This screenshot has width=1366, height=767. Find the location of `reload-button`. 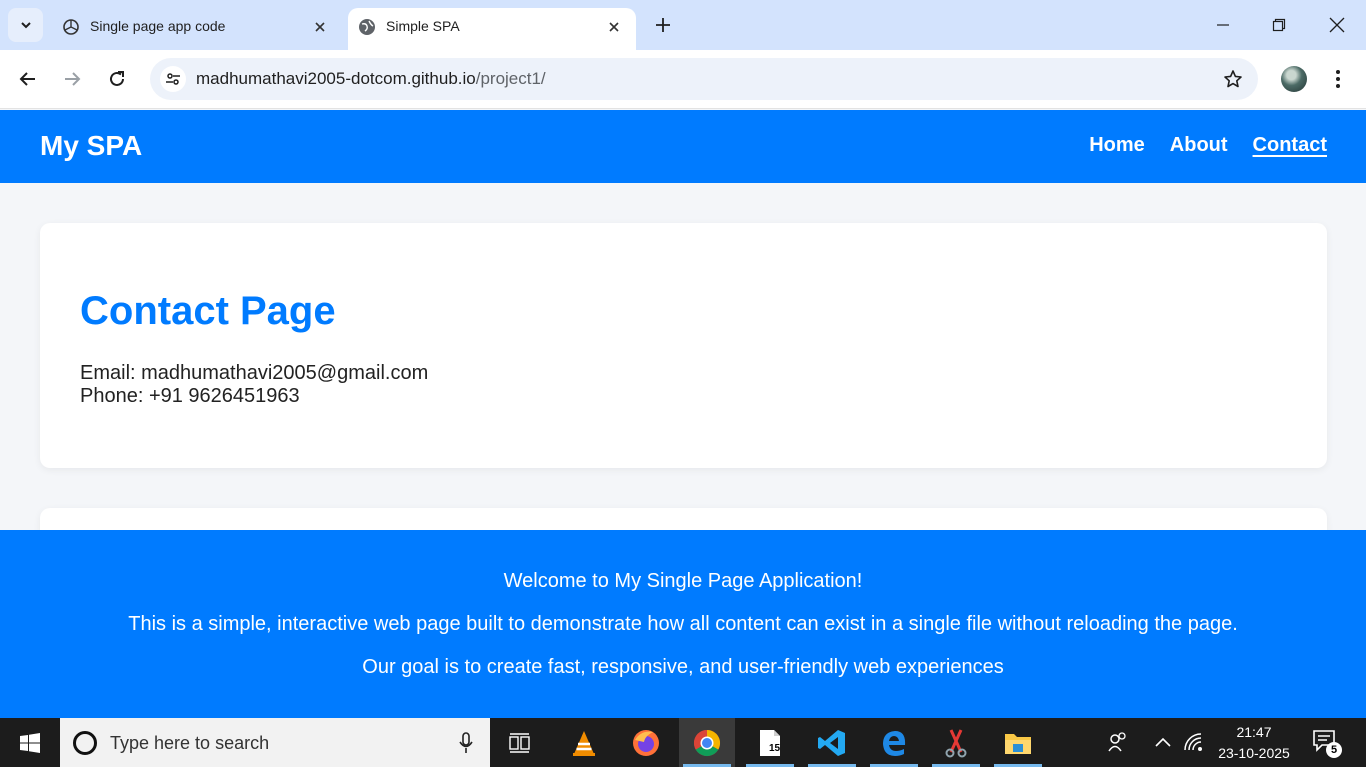

reload-button is located at coordinates (117, 79).